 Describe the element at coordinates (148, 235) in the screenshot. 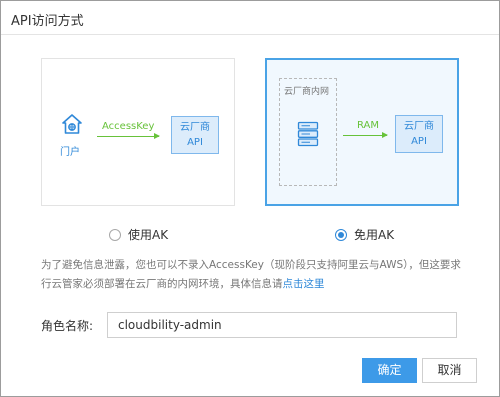

I see `use-ak-label: 使用AK` at that location.